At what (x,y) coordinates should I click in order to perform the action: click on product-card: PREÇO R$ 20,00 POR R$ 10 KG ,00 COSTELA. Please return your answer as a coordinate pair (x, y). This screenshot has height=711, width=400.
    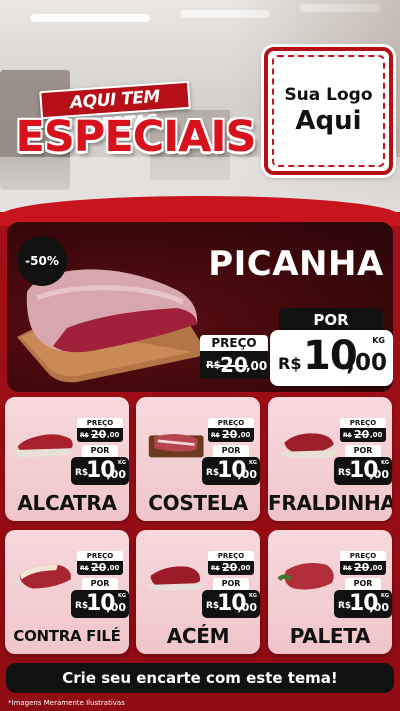
    Looking at the image, I should click on (198, 459).